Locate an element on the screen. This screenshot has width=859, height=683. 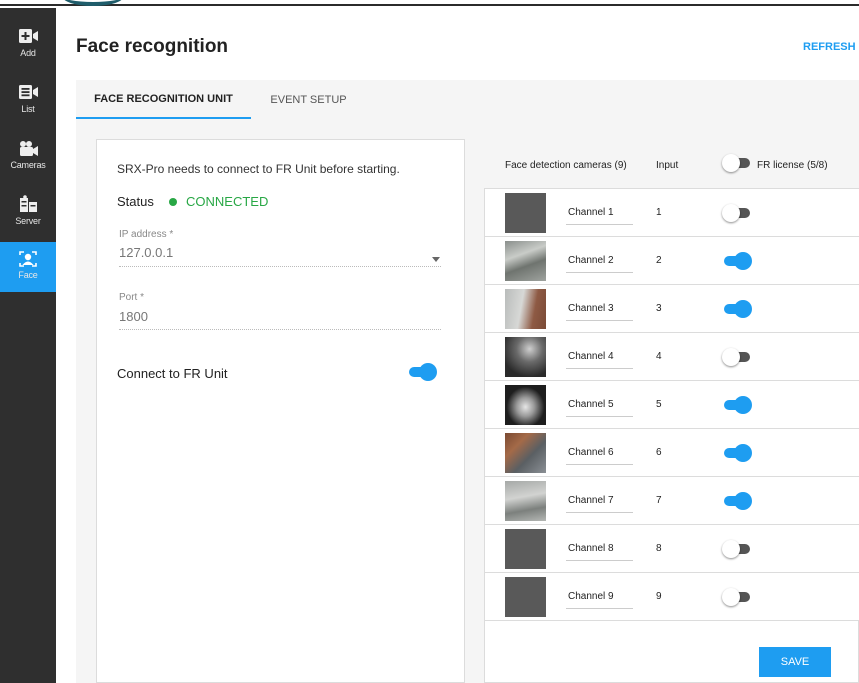
port-underline is located at coordinates (280, 329).